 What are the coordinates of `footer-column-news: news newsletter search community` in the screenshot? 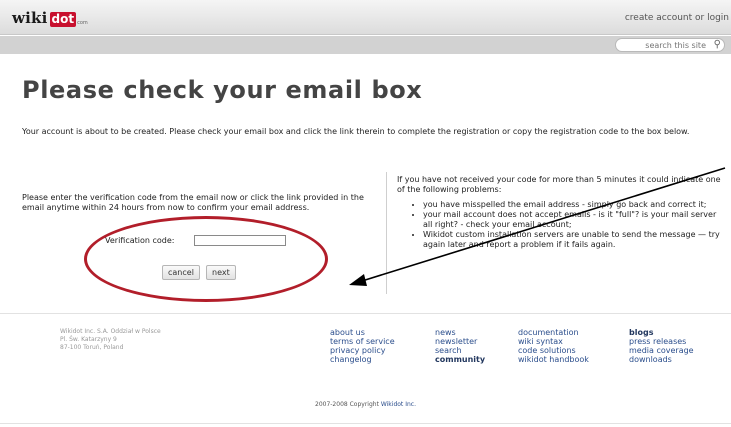 It's located at (460, 346).